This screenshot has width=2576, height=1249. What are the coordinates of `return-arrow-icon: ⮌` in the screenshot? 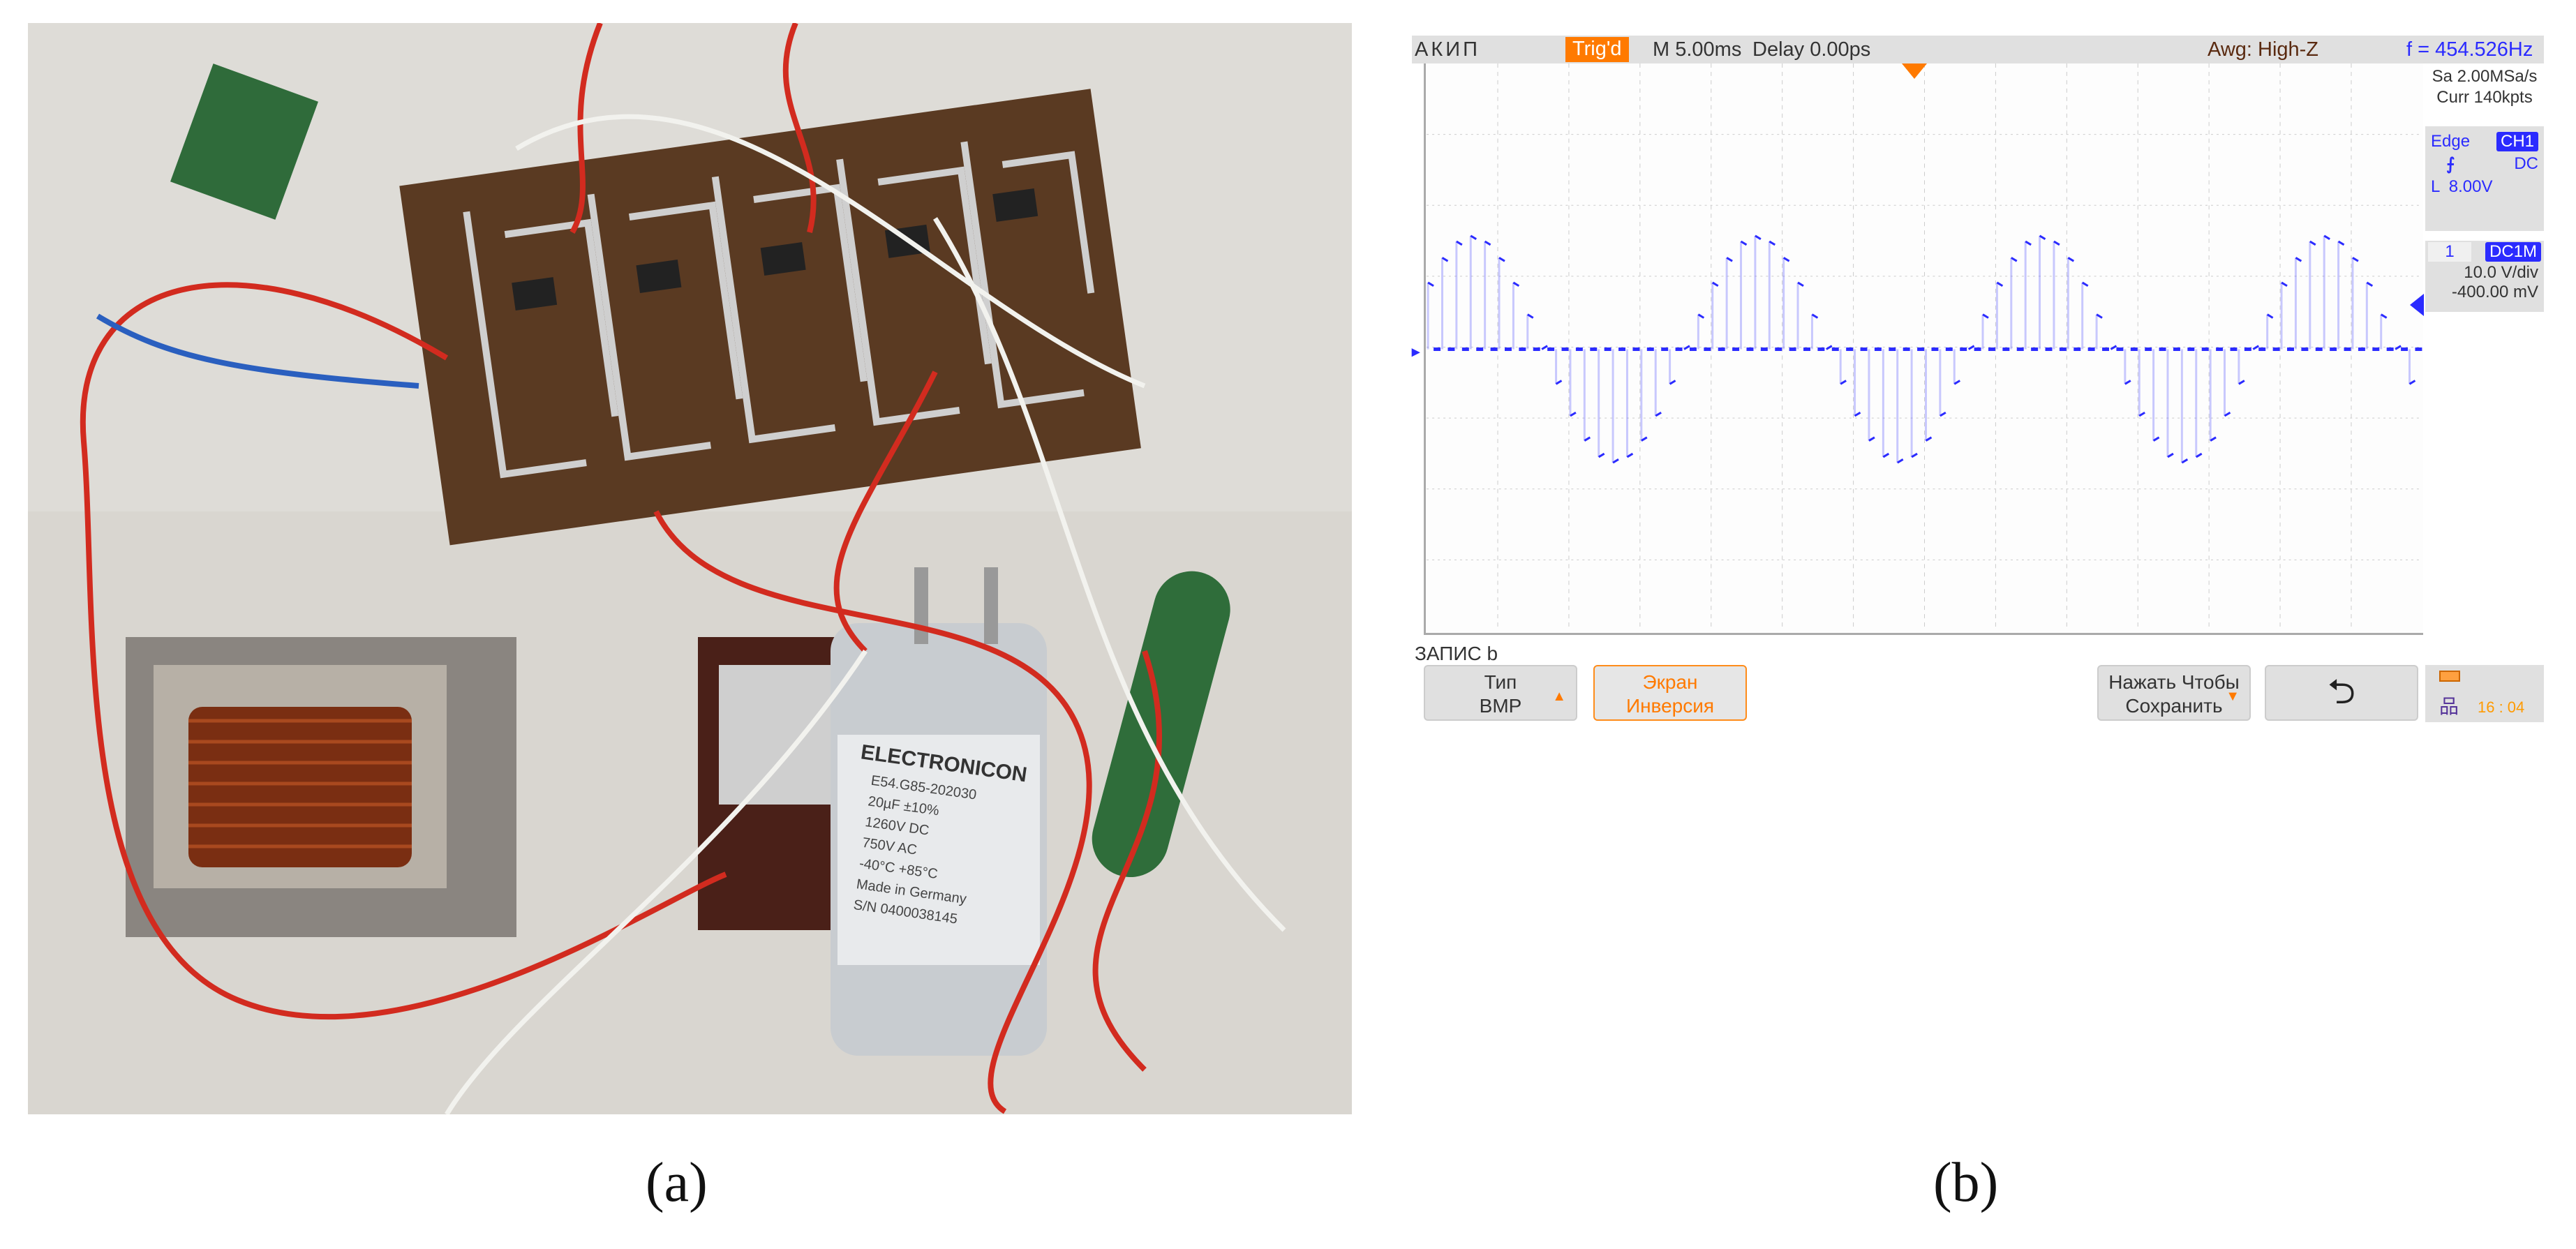 It's located at (2341, 691).